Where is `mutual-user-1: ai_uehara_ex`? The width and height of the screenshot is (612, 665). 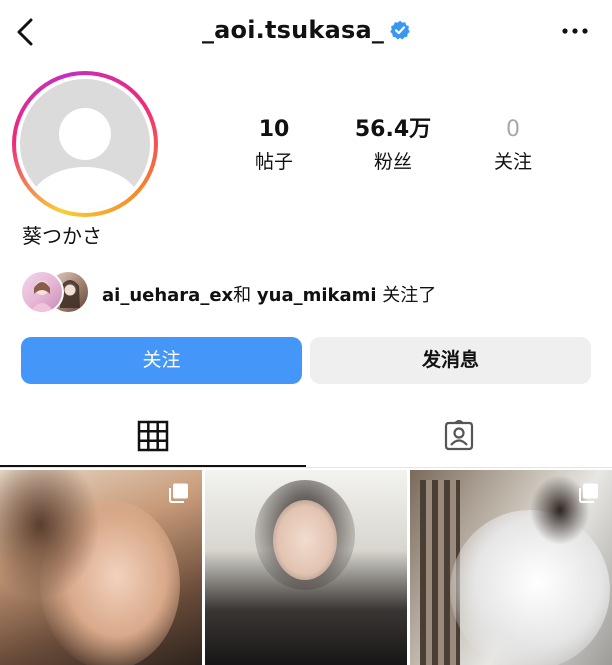
mutual-user-1: ai_uehara_ex is located at coordinates (167, 295).